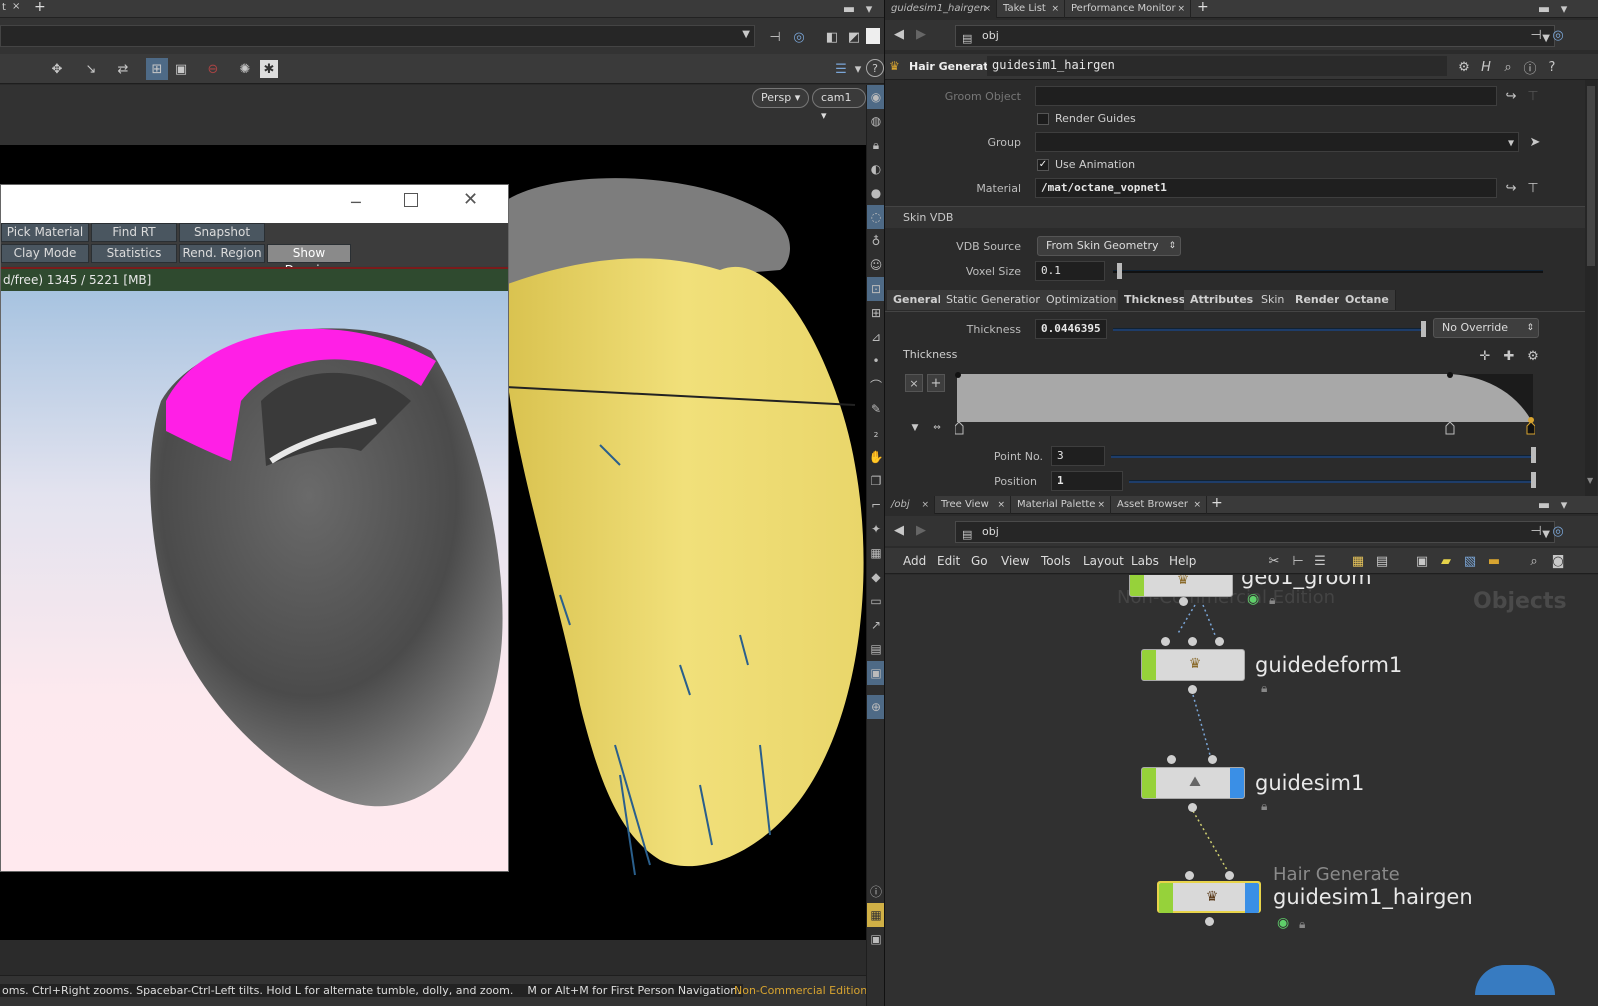 This screenshot has width=1598, height=1006. Describe the element at coordinates (222, 253) in the screenshot. I see `render-region-button: Rend. Region` at that location.